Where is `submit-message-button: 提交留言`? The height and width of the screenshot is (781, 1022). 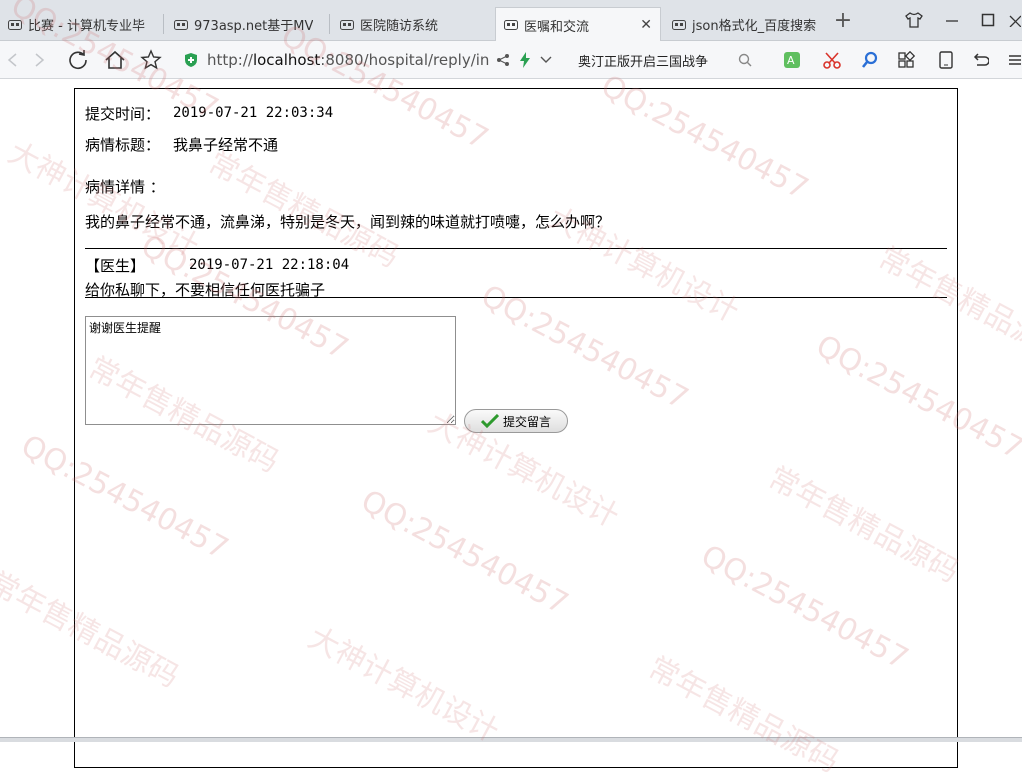
submit-message-button: 提交留言 is located at coordinates (516, 421).